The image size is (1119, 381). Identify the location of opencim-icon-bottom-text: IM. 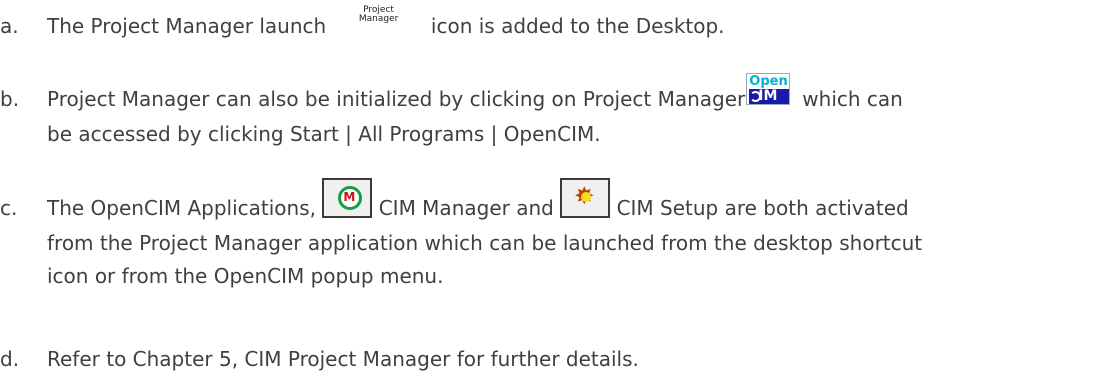
(768, 96).